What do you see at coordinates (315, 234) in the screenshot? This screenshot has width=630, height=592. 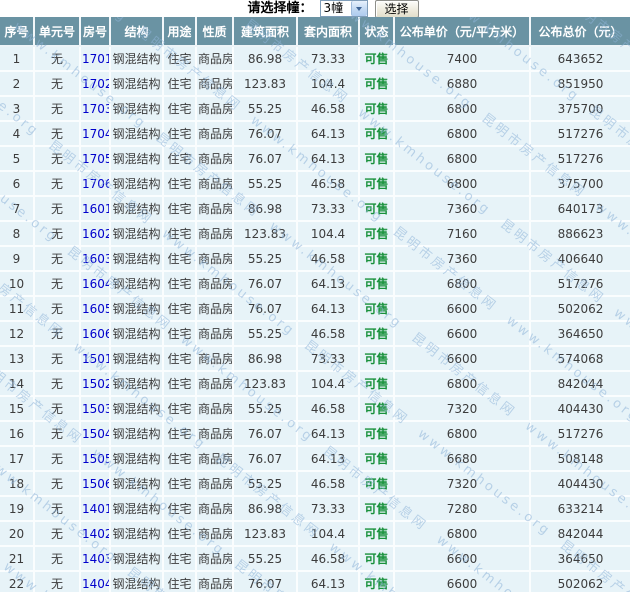 I see `table-row: 8 无 1602 钢混结构 住宅 商品房 123.83 104.4 可售 7160 886623` at bounding box center [315, 234].